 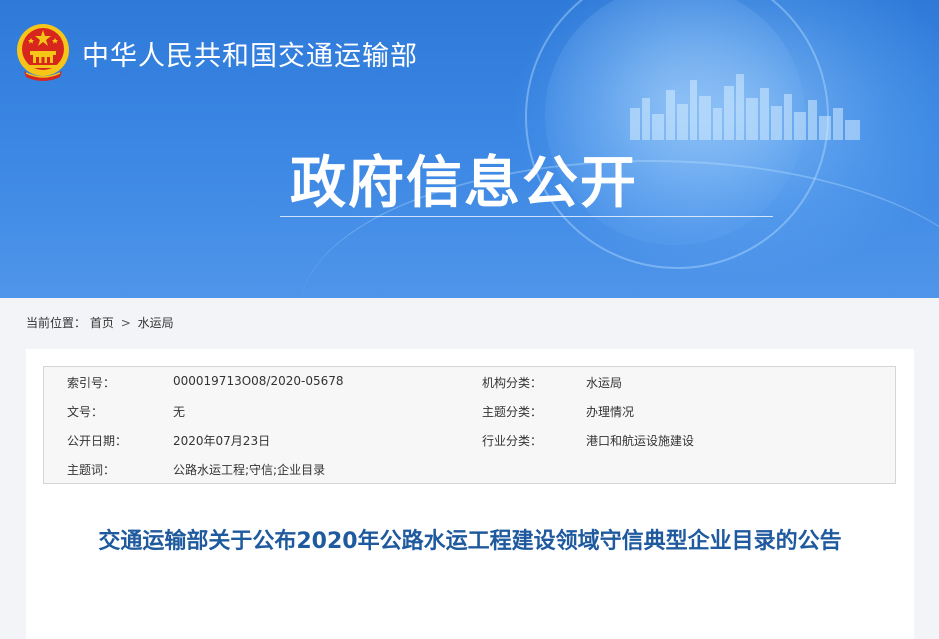 I want to click on site-title: 中华人民共和国交通运输部, so click(x=250, y=53).